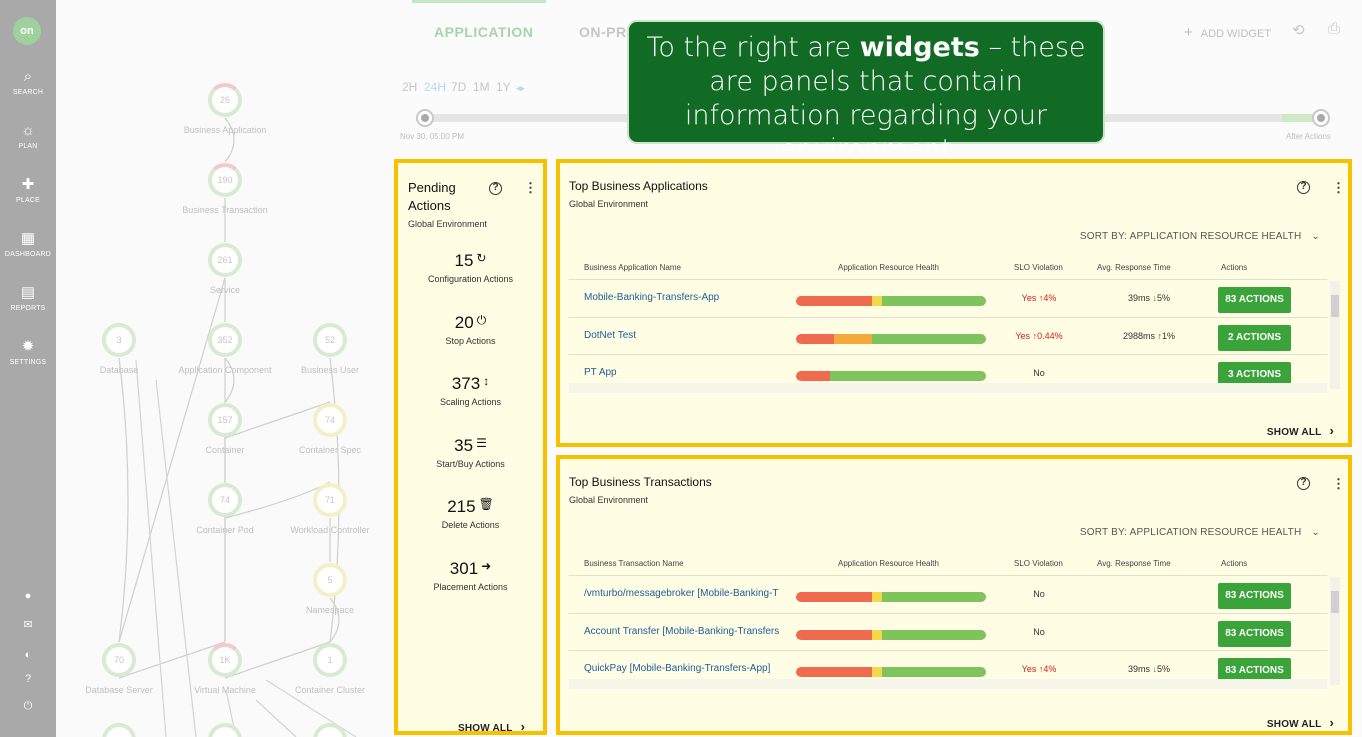 The width and height of the screenshot is (1362, 737). Describe the element at coordinates (1254, 337) in the screenshot. I see `actions-button: 2 ACTIONS` at that location.